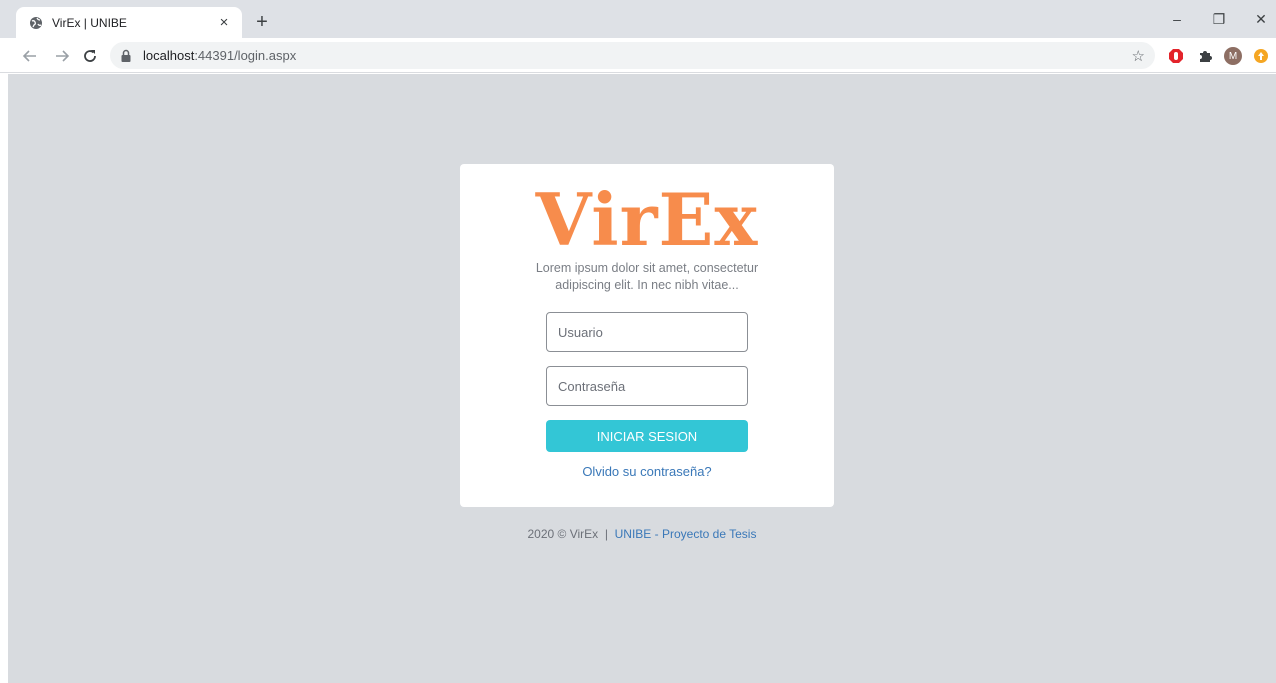 The width and height of the screenshot is (1276, 683). What do you see at coordinates (1205, 56) in the screenshot?
I see `extensions-puzzle-icon` at bounding box center [1205, 56].